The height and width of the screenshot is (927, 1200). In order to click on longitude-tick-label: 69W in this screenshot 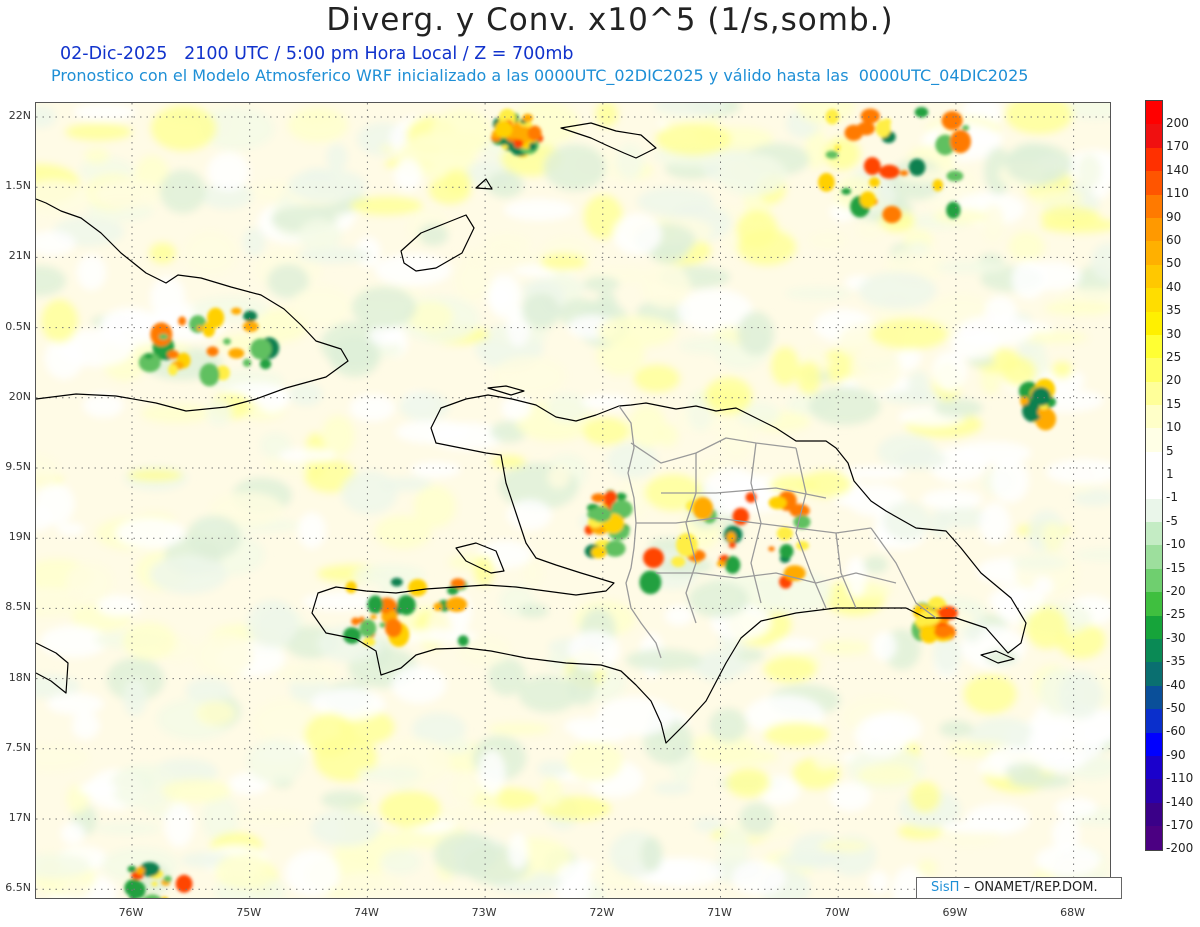, I will do `click(955, 912)`.